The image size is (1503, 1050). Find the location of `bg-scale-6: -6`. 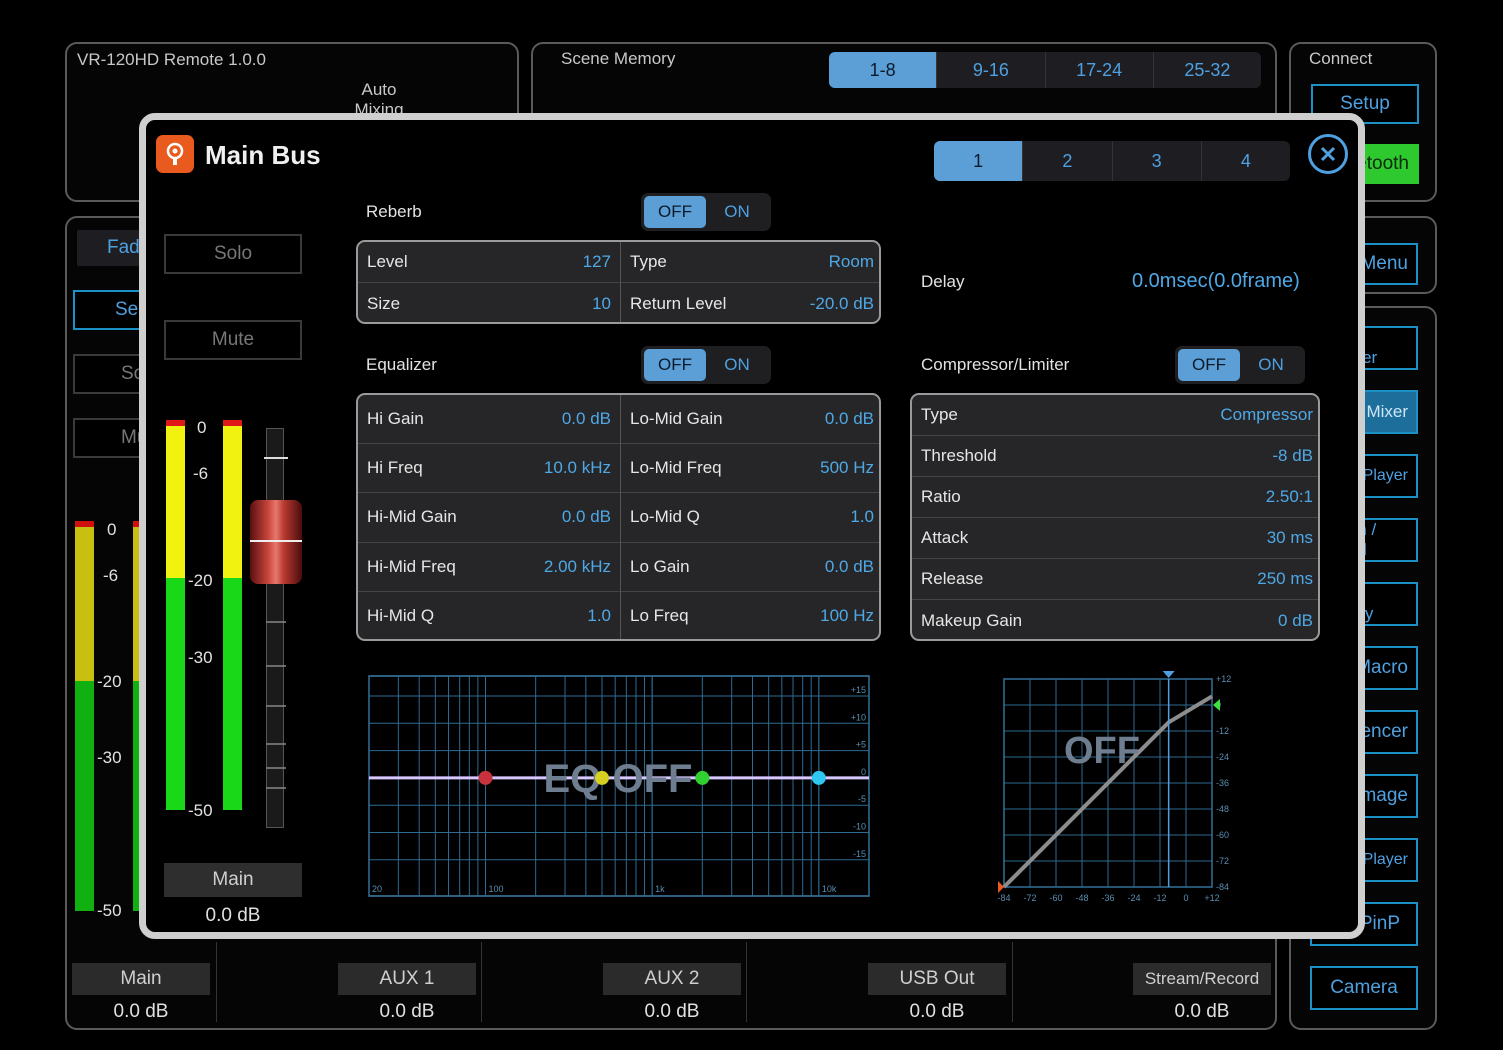

bg-scale-6: -6 is located at coordinates (111, 575).